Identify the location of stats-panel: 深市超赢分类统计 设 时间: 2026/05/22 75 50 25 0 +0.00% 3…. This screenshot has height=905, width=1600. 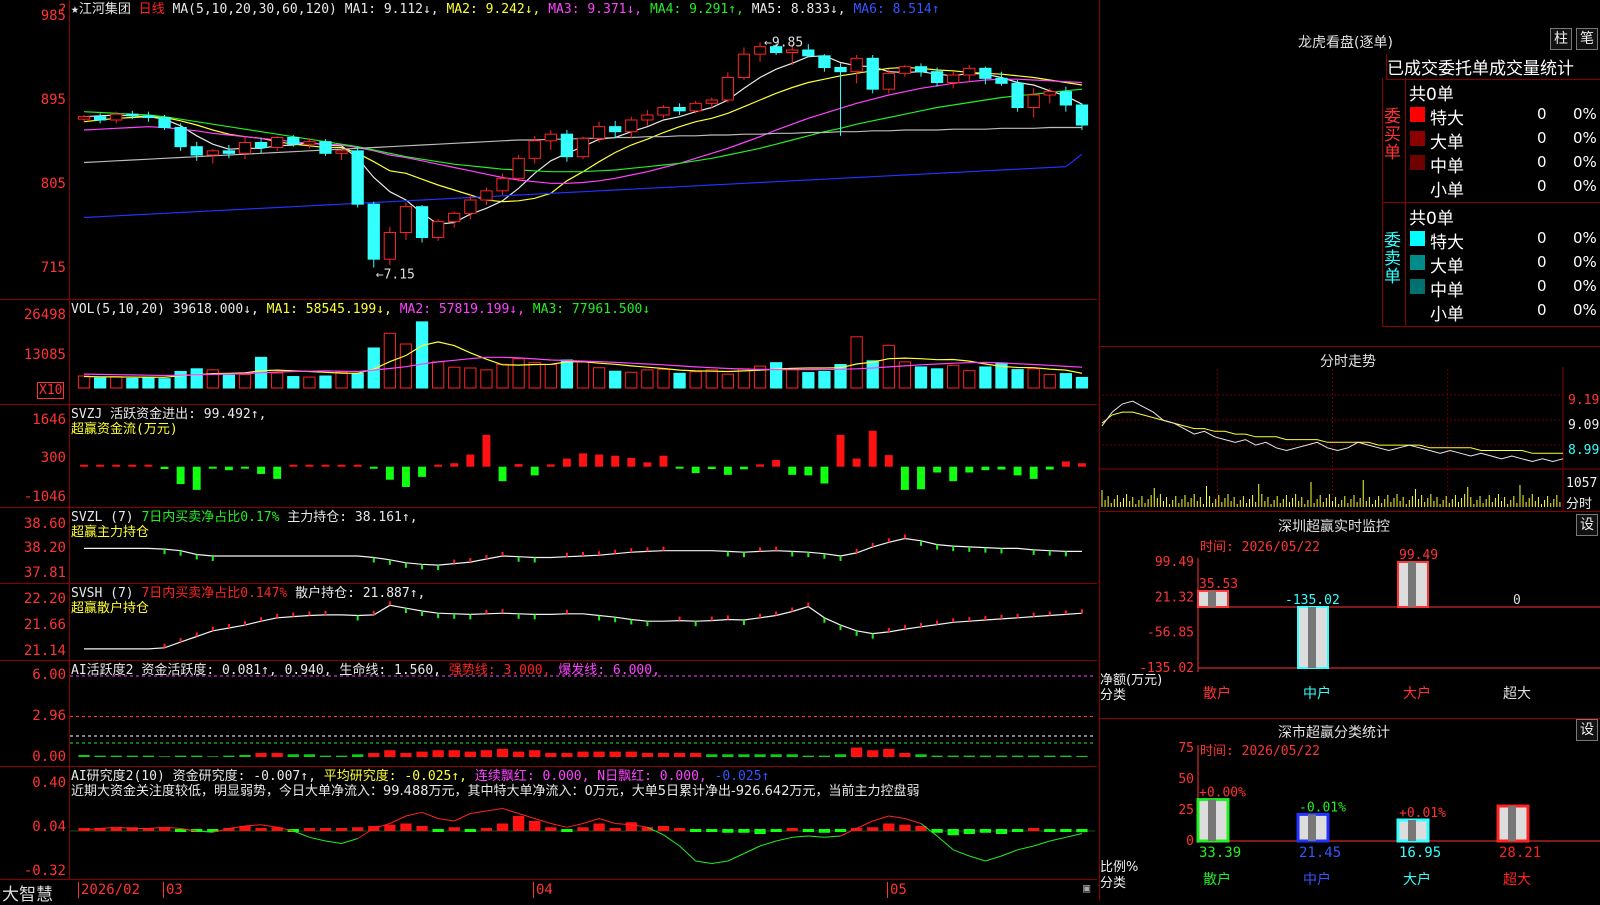
(1349, 809).